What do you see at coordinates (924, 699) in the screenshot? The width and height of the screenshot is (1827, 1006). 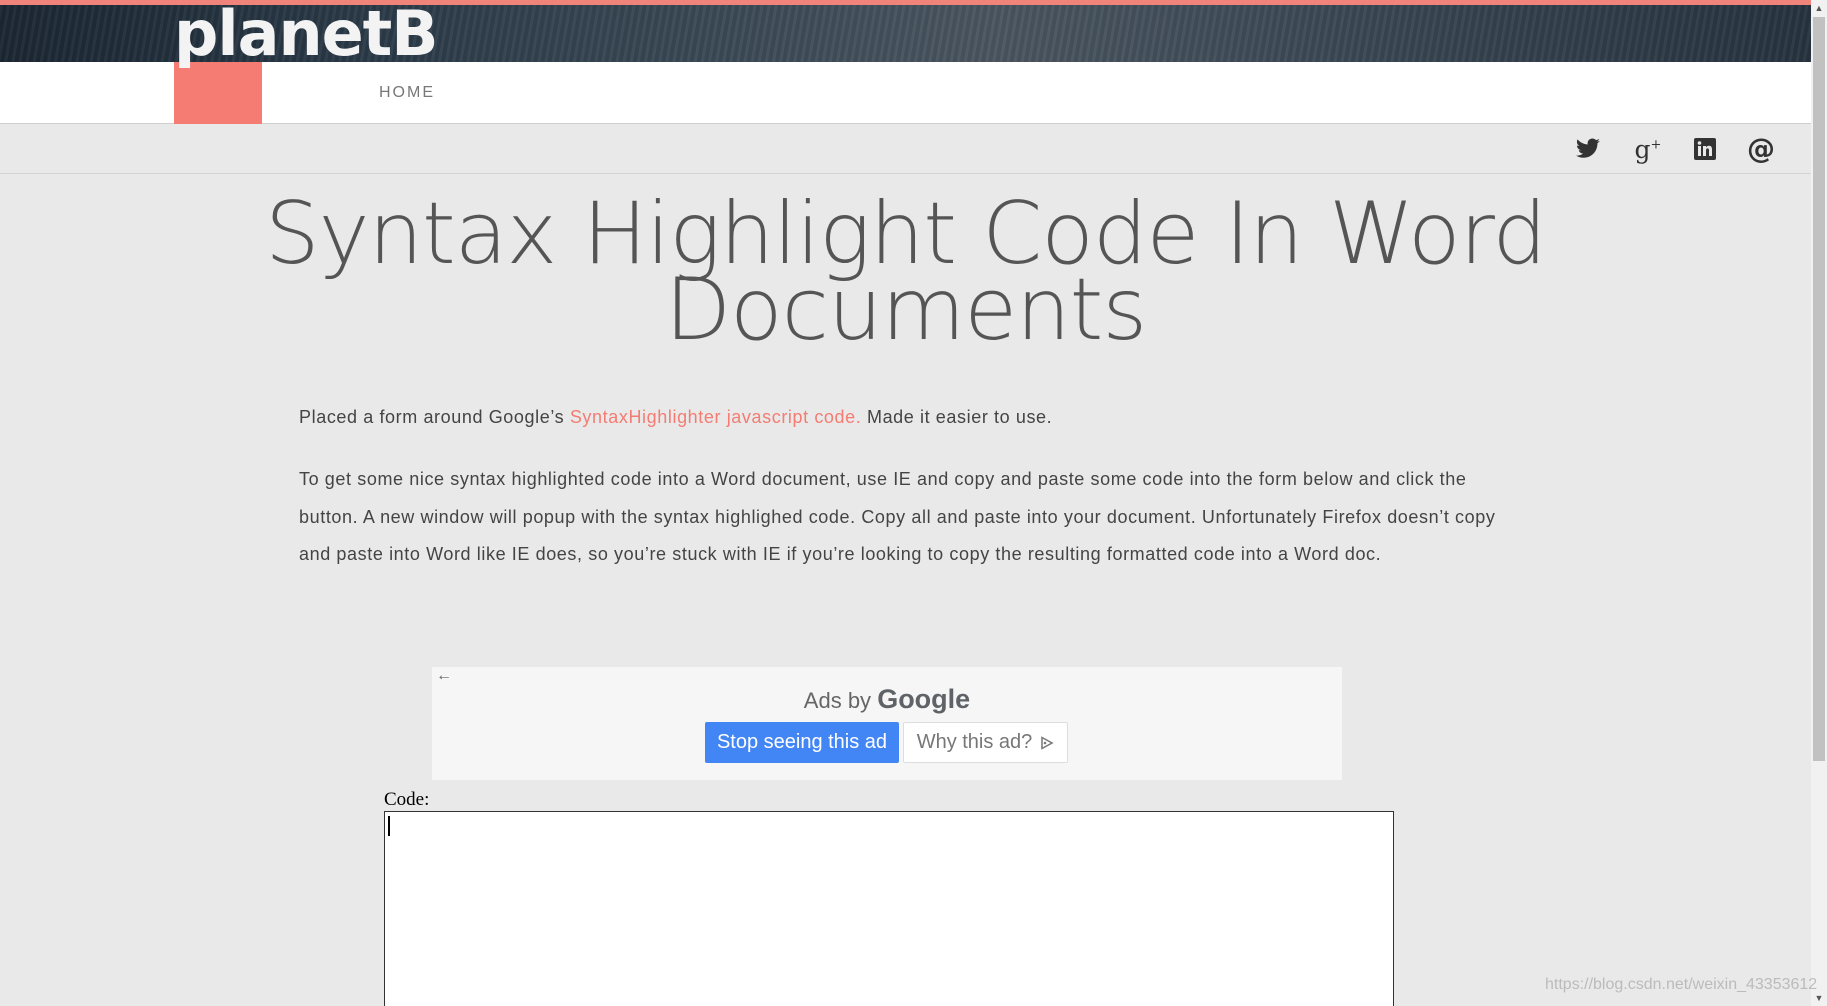 I see `google-wordmark: Google` at bounding box center [924, 699].